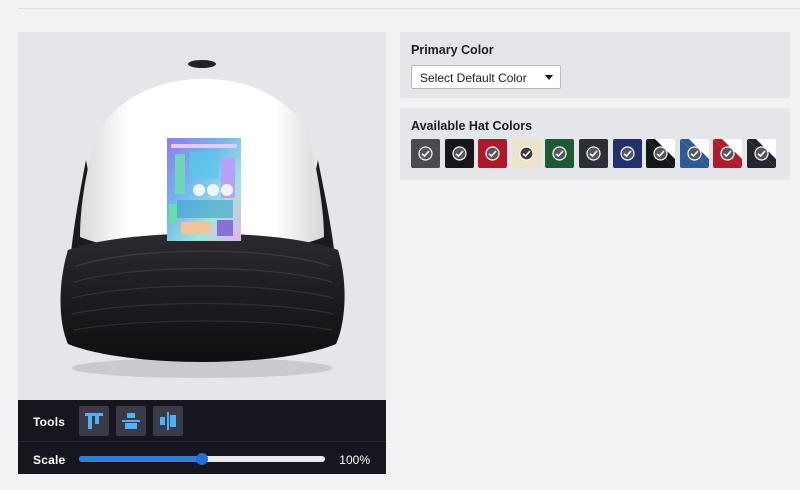 The image size is (800, 490). I want to click on swatch-dark-gray, so click(593, 153).